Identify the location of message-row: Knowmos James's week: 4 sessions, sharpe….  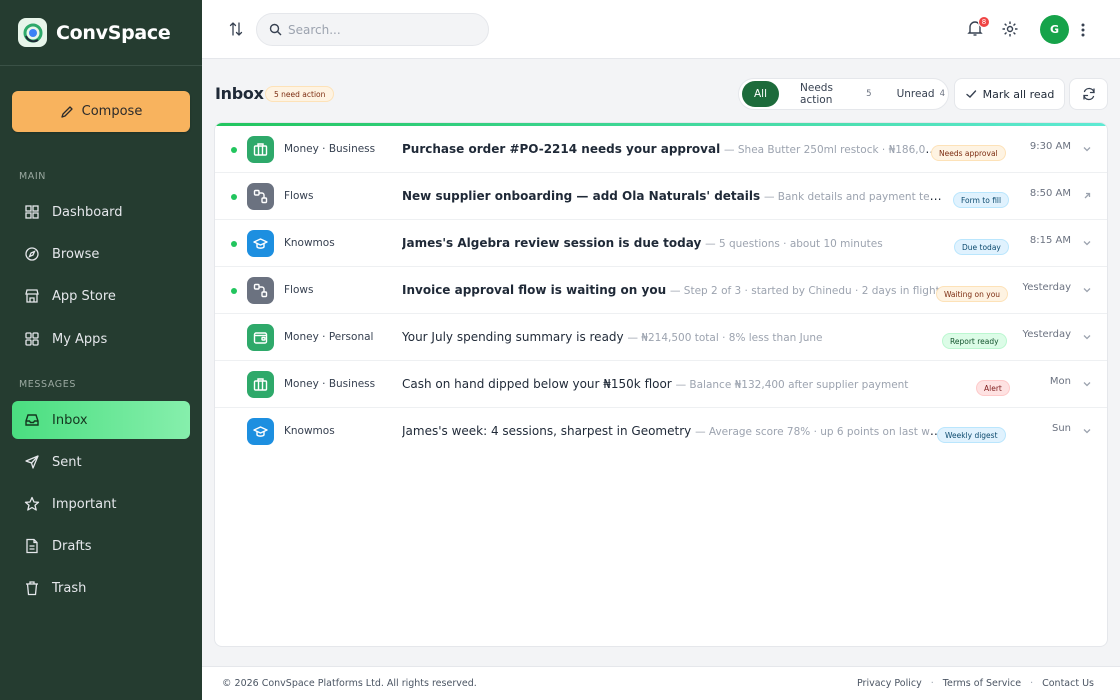
(661, 431).